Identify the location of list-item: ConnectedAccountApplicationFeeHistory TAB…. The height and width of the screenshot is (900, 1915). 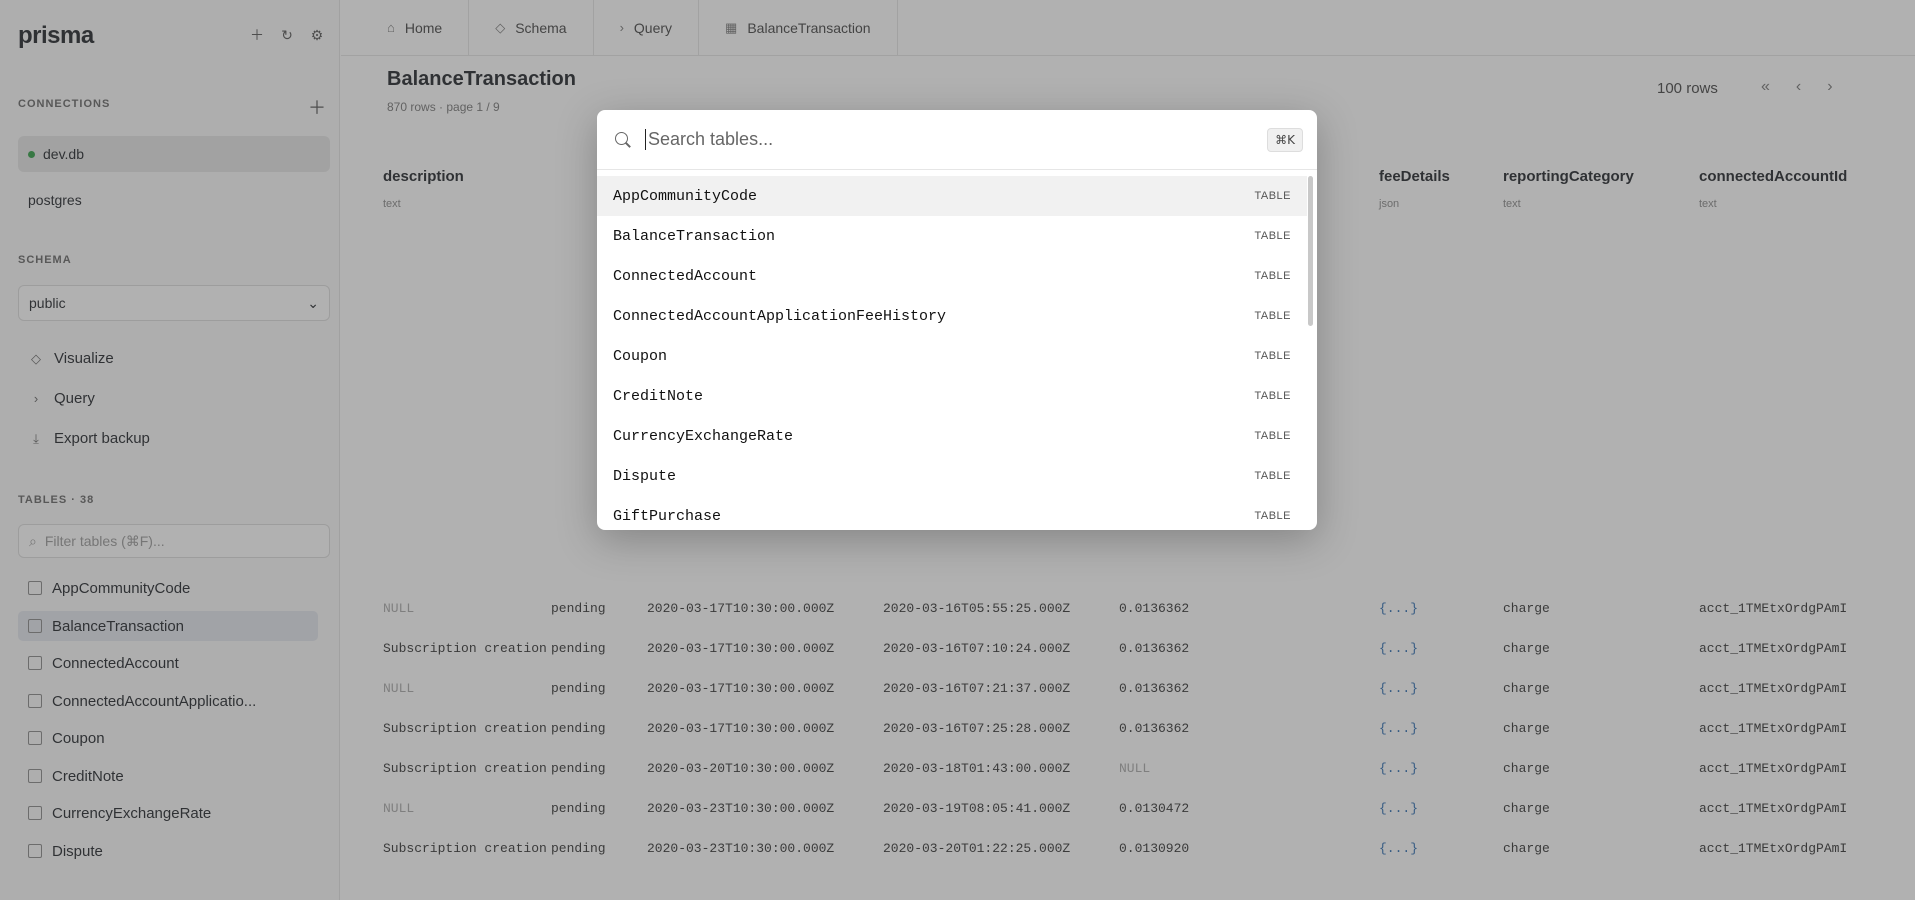
(952, 316).